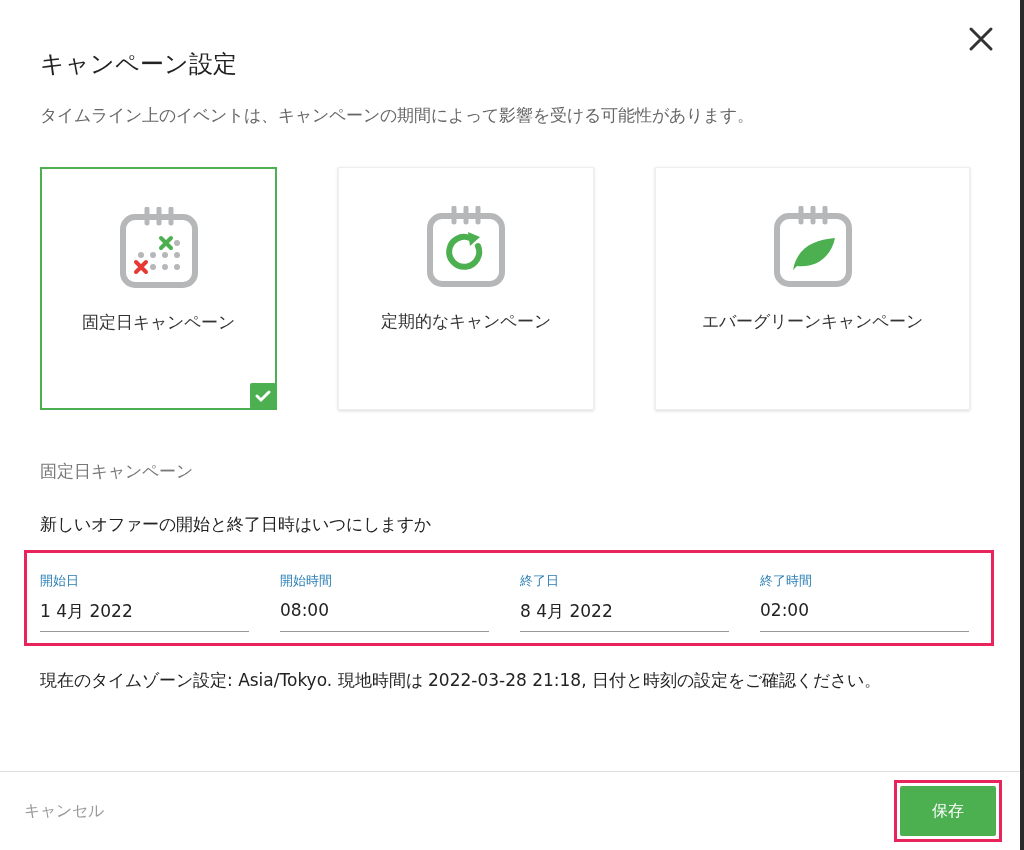 This screenshot has width=1024, height=850. I want to click on card-label: 定期的なキャンペーン, so click(466, 321).